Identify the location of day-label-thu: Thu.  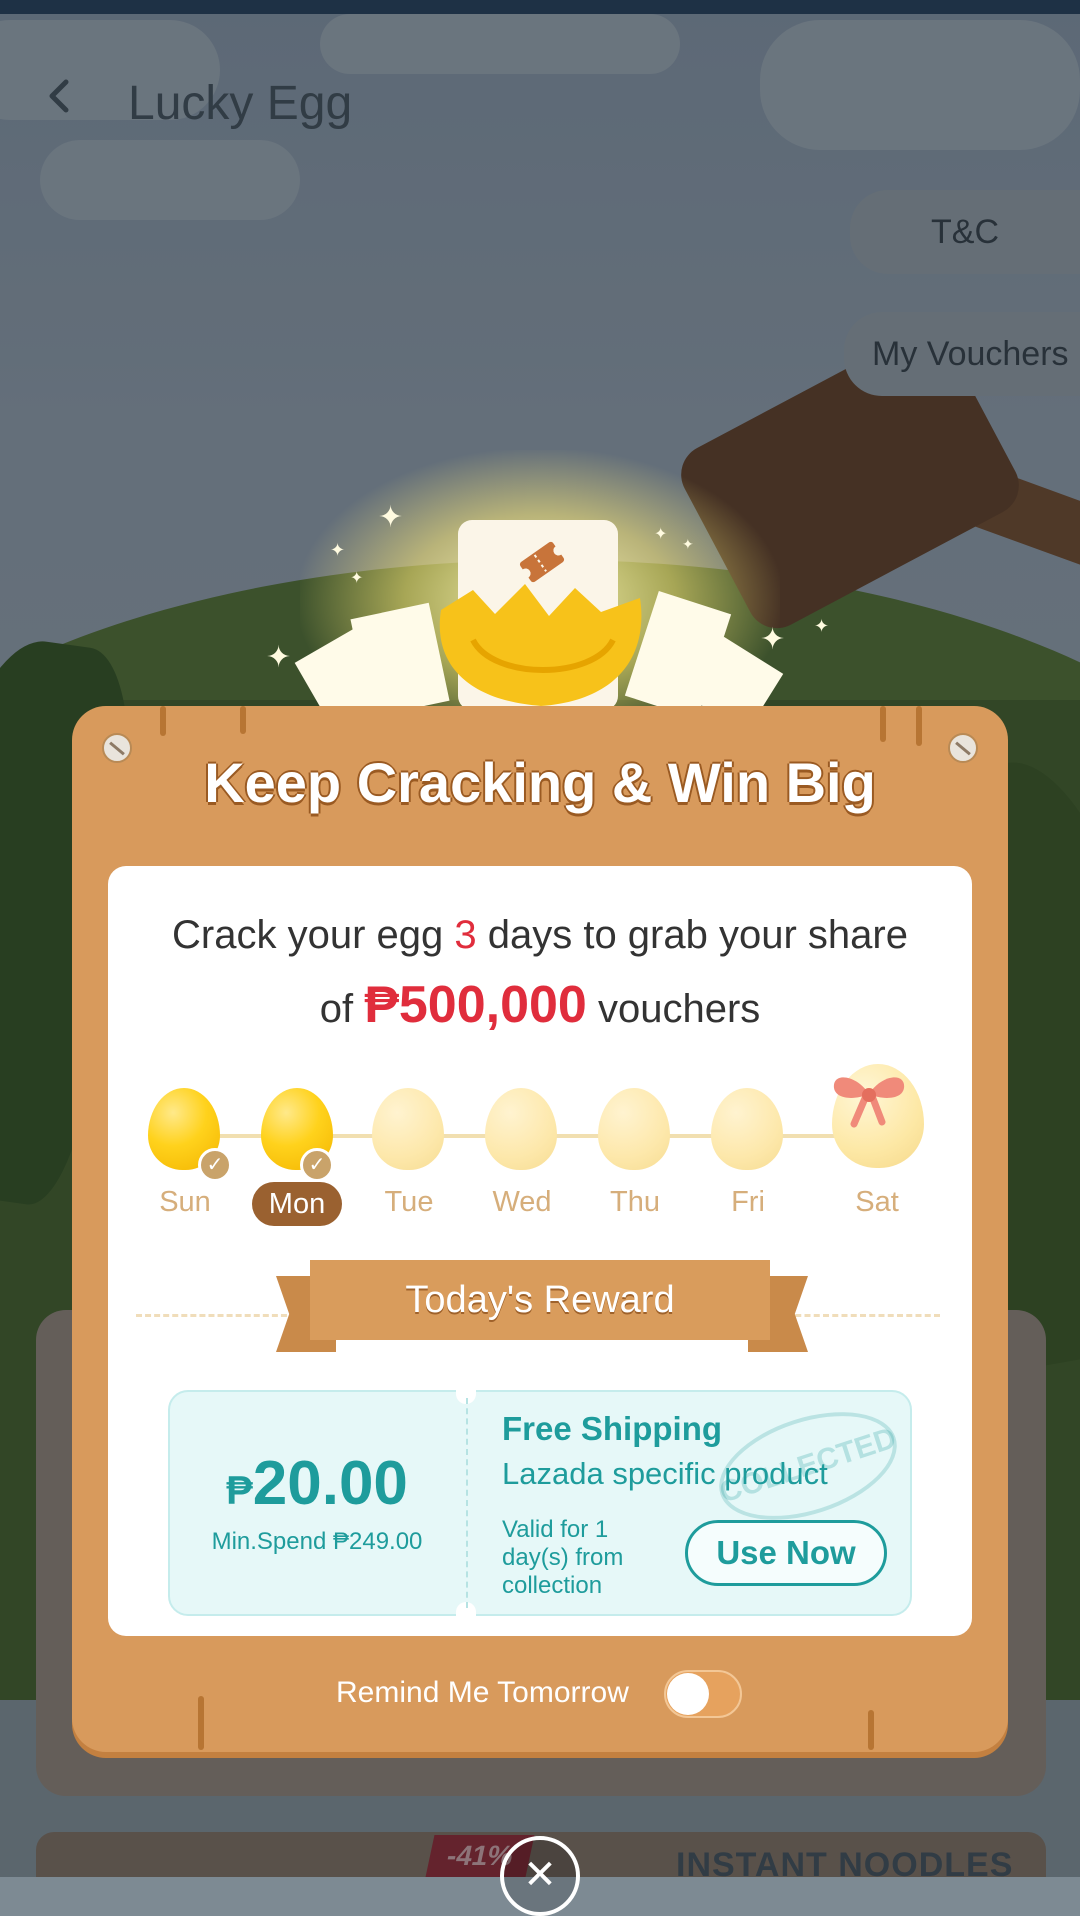
(635, 1202).